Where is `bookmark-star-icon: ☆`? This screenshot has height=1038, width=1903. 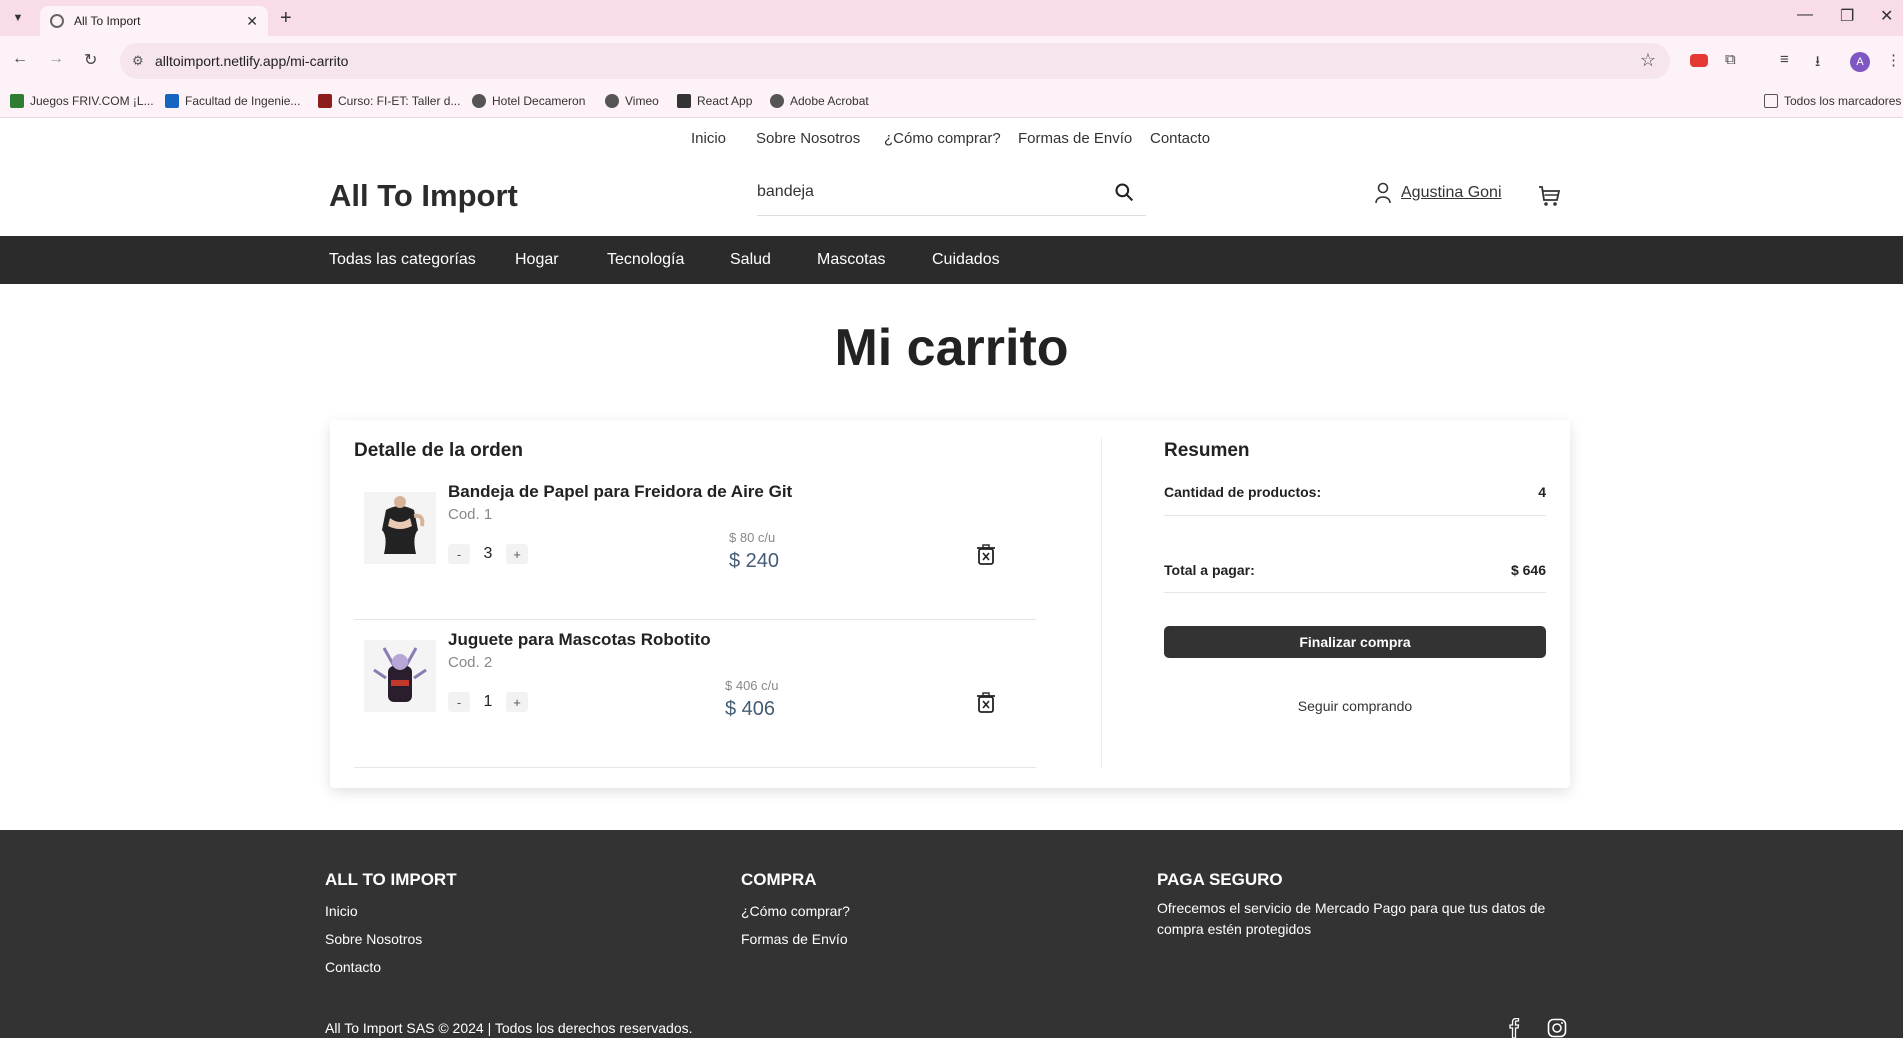 bookmark-star-icon: ☆ is located at coordinates (1648, 60).